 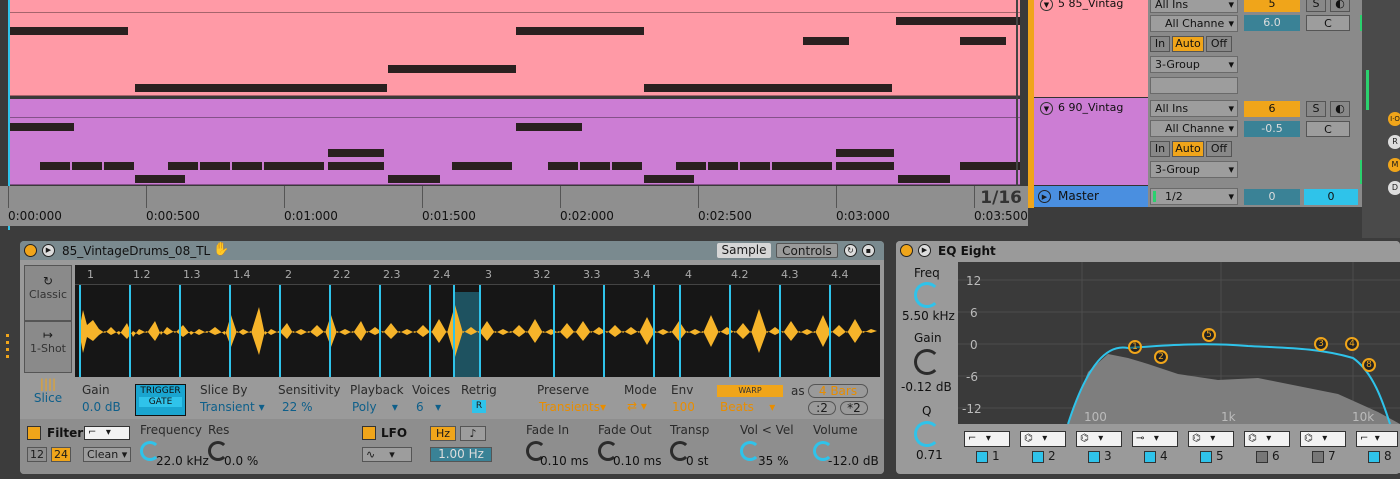 I want to click on filter-type-select: ⌐ ▾, so click(x=107, y=433).